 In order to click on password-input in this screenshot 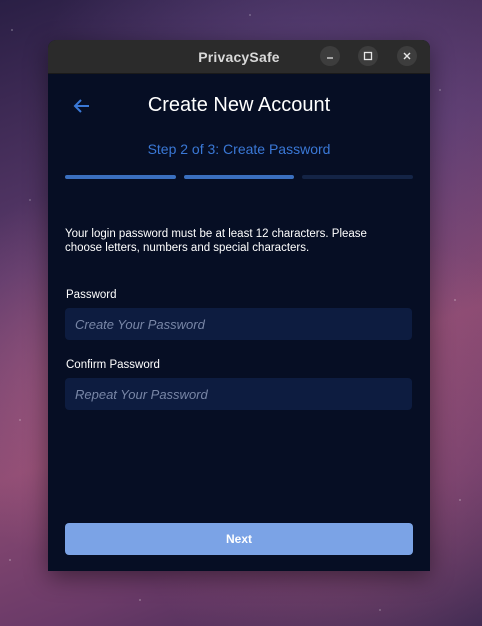, I will do `click(238, 324)`.